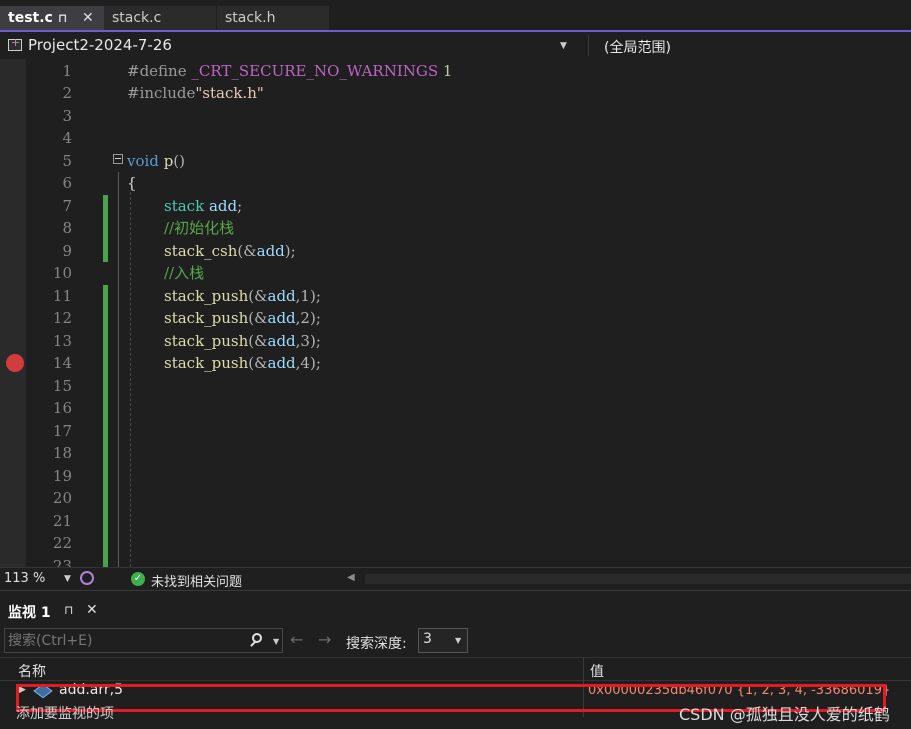  Describe the element at coordinates (132, 183) in the screenshot. I see `code-text: {` at that location.